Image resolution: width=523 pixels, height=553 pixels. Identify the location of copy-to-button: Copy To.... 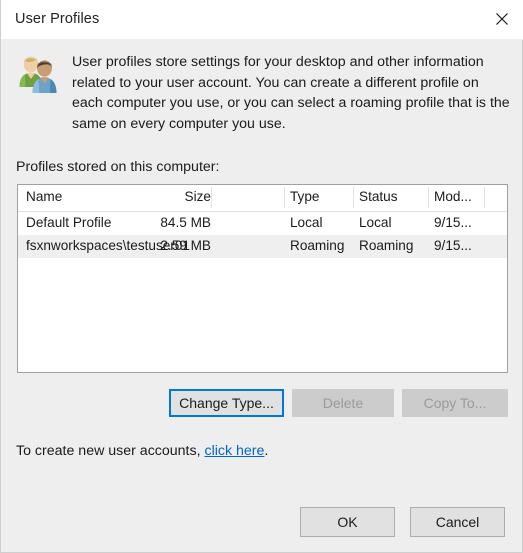
(455, 403).